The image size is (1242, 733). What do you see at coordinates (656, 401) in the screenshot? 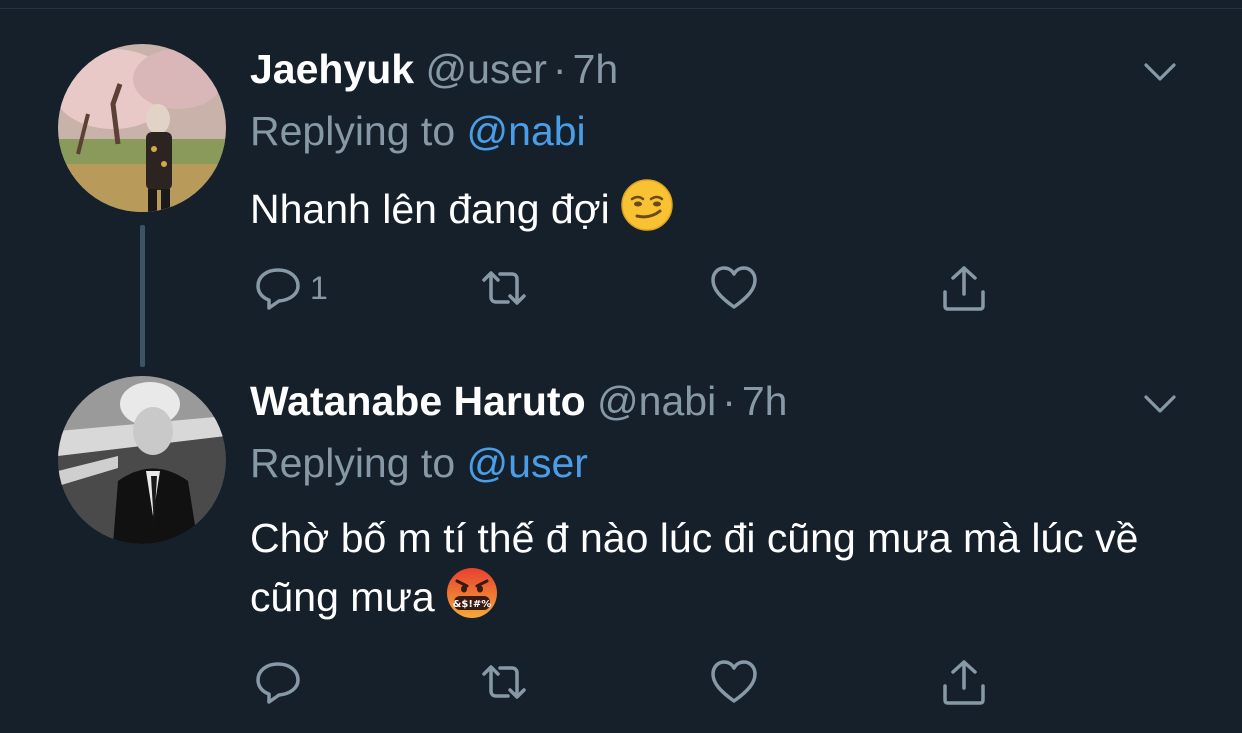
I see `username: @nabi` at bounding box center [656, 401].